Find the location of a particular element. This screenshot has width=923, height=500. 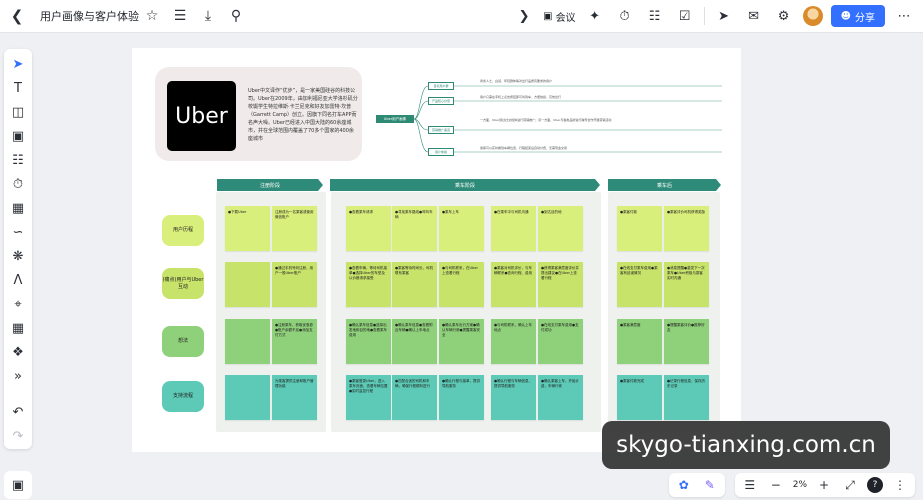

sticky-note: ●在线支付乘车费用●支付成功 is located at coordinates (560, 341).